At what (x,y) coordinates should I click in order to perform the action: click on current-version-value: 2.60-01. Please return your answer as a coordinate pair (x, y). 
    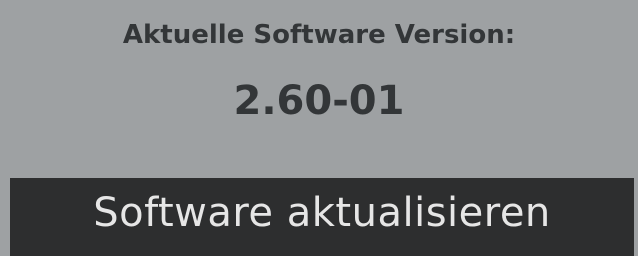
    Looking at the image, I should click on (319, 101).